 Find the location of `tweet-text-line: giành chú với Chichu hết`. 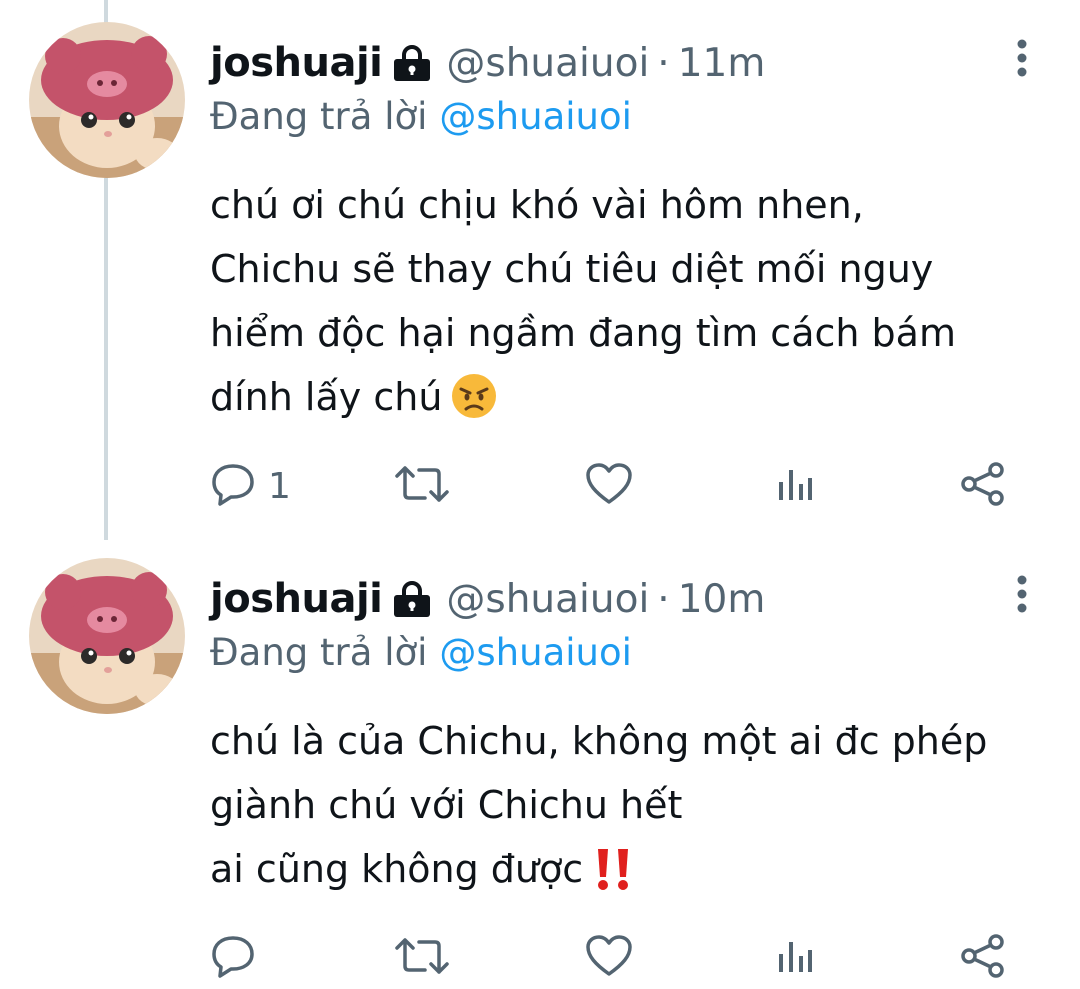

tweet-text-line: giành chú với Chichu hết is located at coordinates (446, 805).